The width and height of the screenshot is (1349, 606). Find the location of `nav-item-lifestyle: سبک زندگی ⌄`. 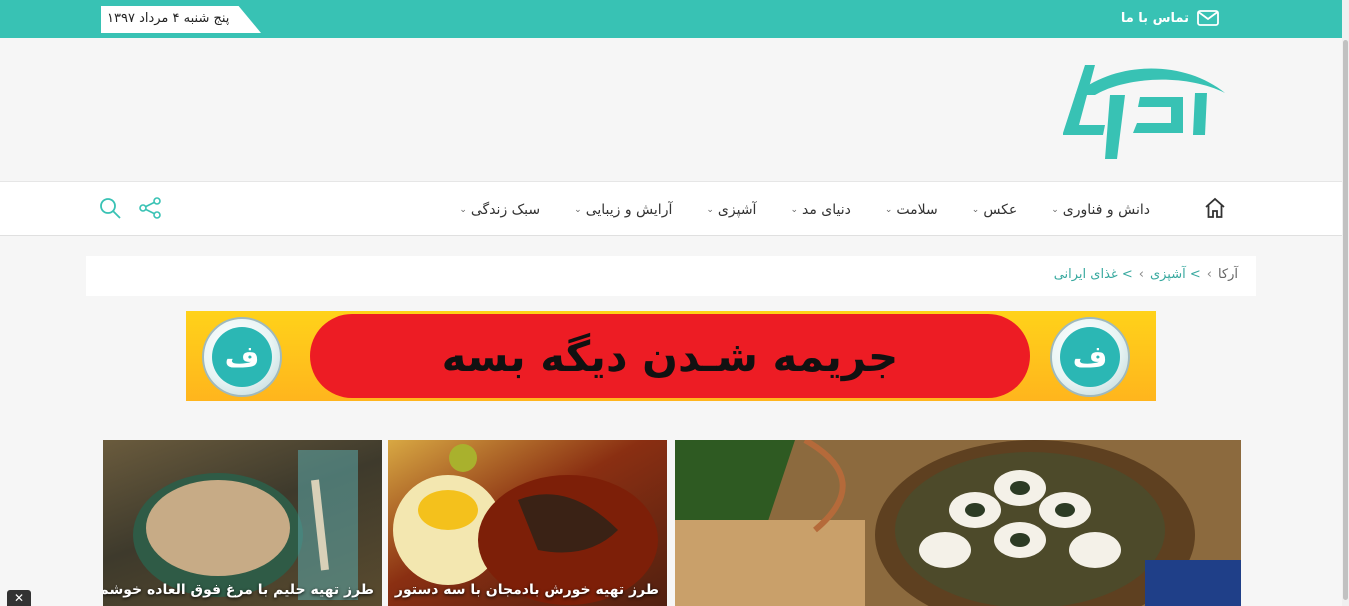

nav-item-lifestyle: سبک زندگی ⌄ is located at coordinates (499, 210).